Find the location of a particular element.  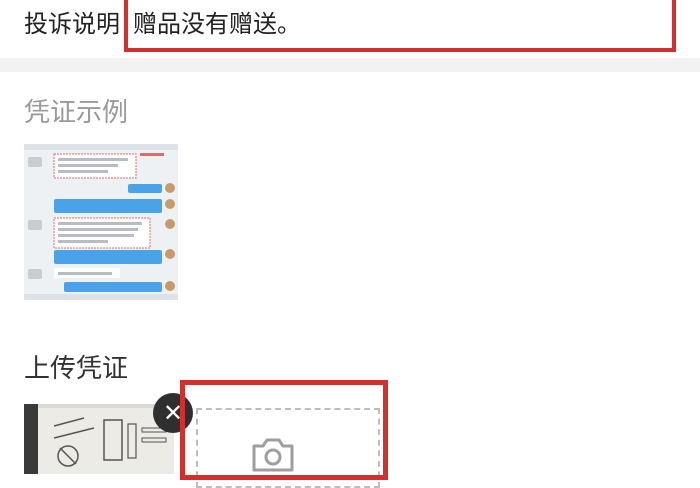

chat-screenshot-illustration is located at coordinates (101, 222).